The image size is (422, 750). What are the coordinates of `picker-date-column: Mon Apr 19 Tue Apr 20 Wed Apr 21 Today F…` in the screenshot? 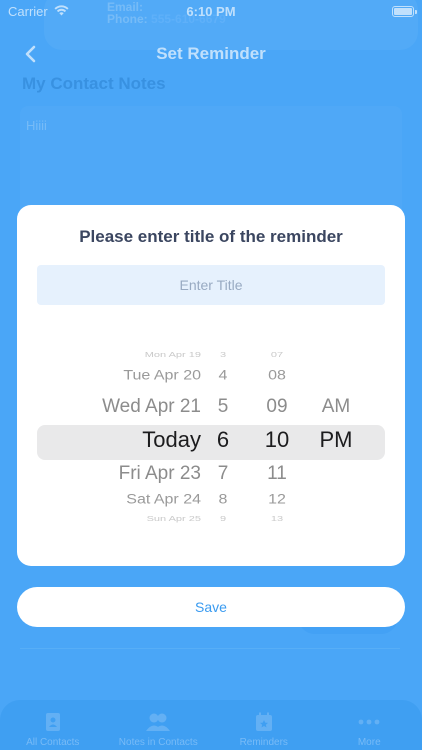 It's located at (124, 438).